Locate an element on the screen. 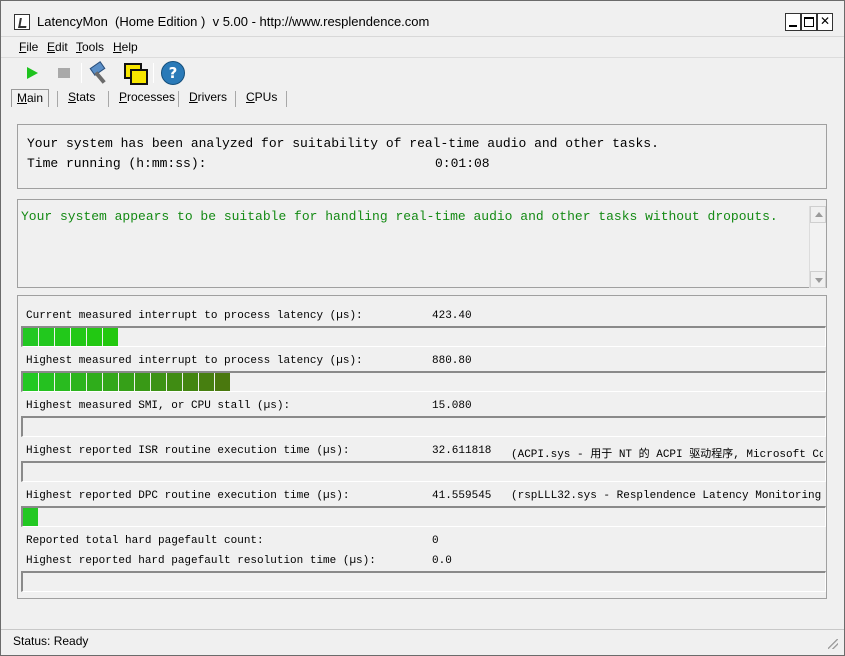 The image size is (845, 656). menu-tools-label: ools is located at coordinates (93, 47).